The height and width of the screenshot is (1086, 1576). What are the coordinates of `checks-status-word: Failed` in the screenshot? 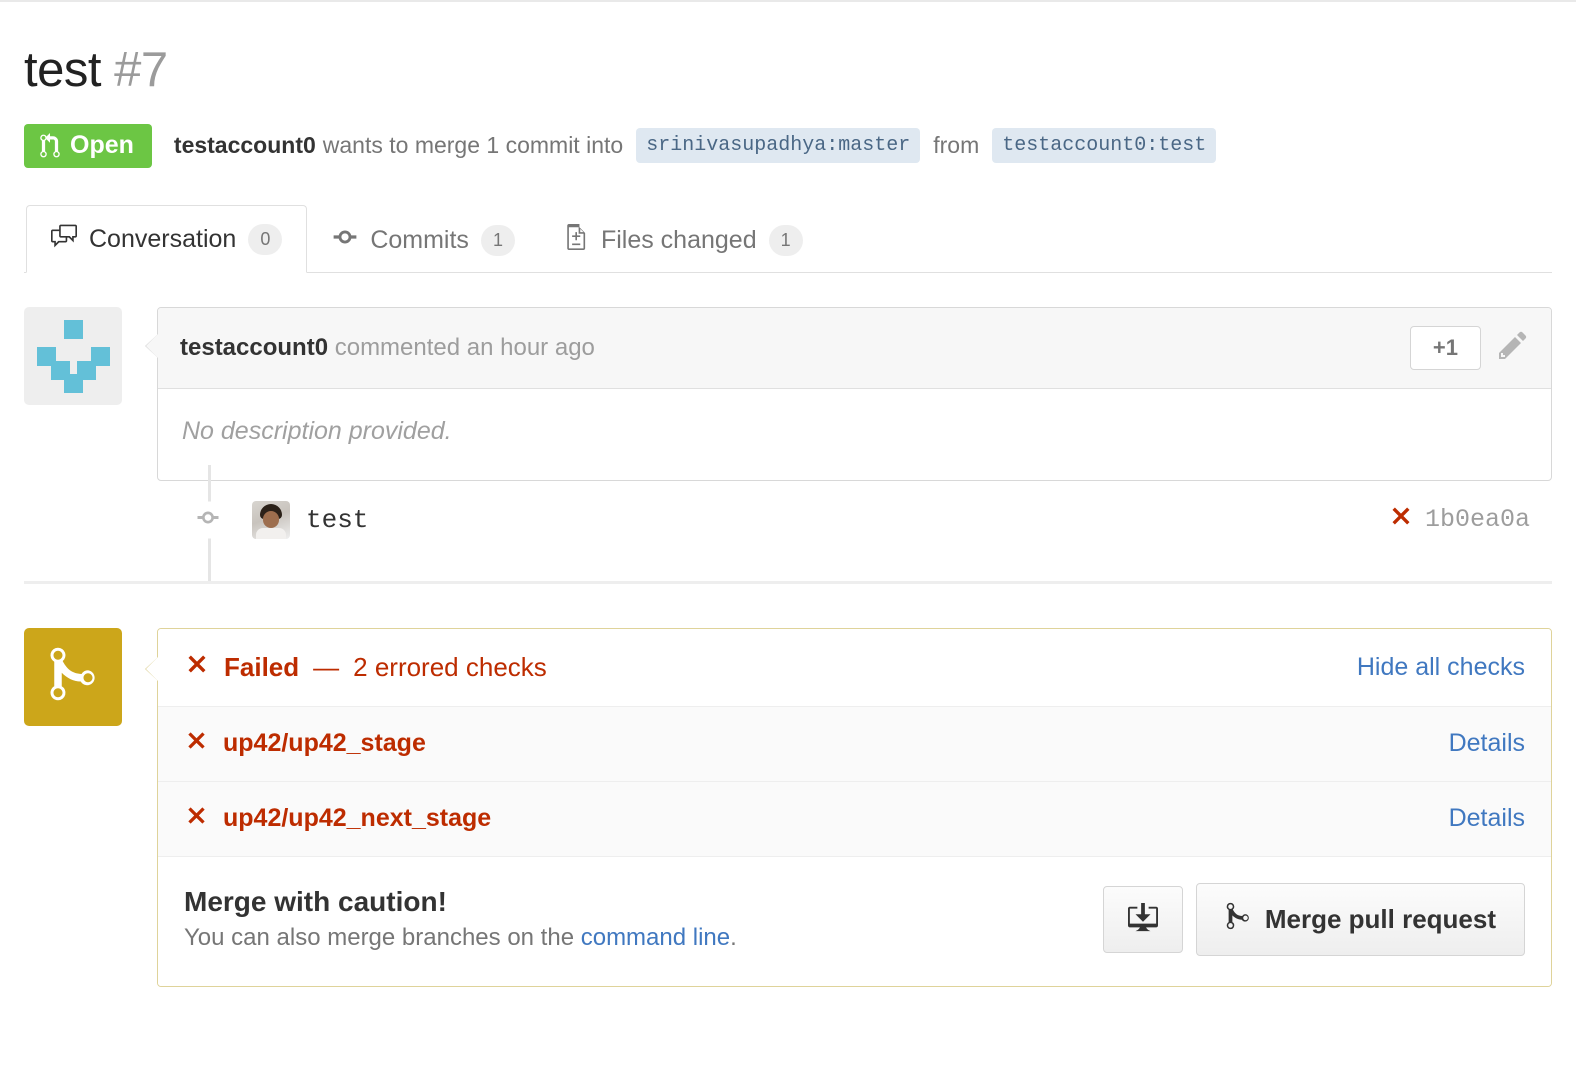 It's located at (262, 666).